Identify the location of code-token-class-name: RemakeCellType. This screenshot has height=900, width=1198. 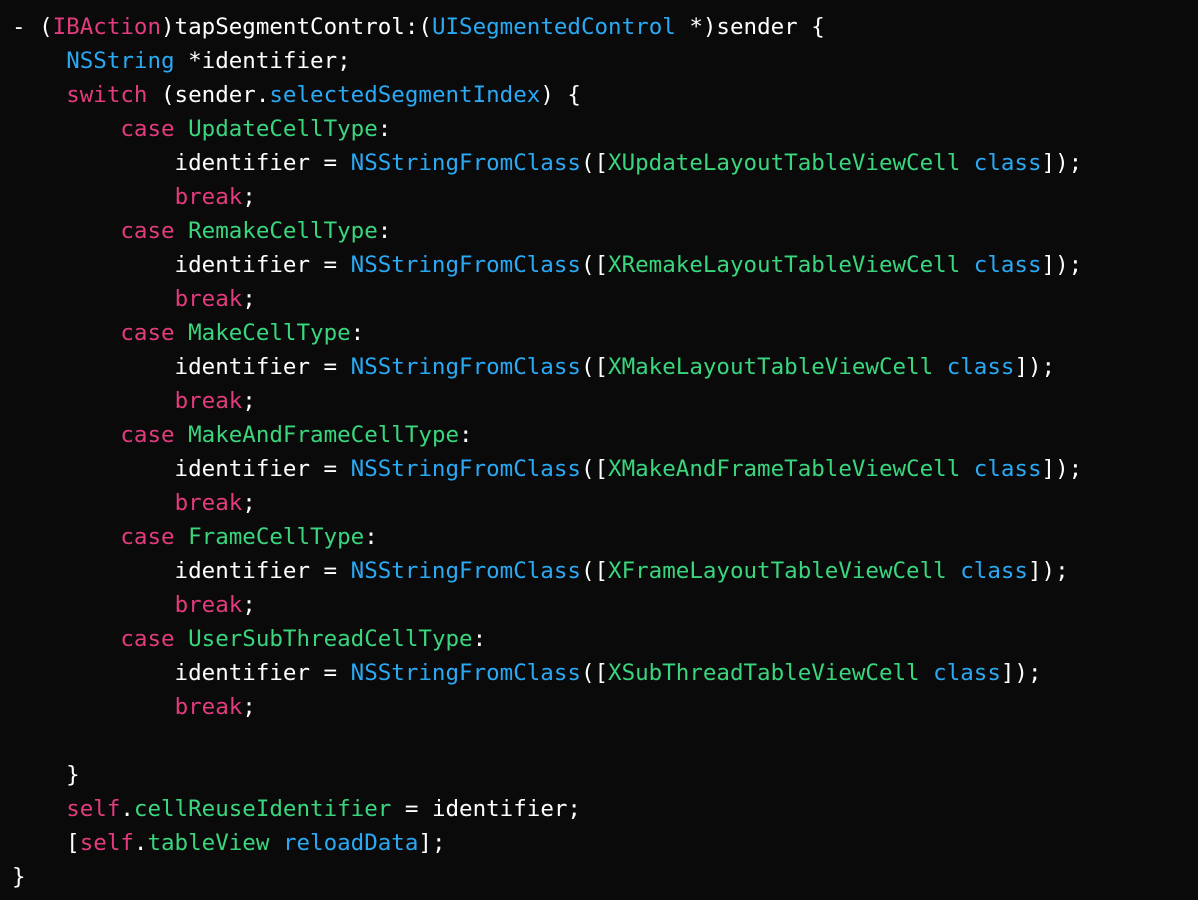
(283, 231).